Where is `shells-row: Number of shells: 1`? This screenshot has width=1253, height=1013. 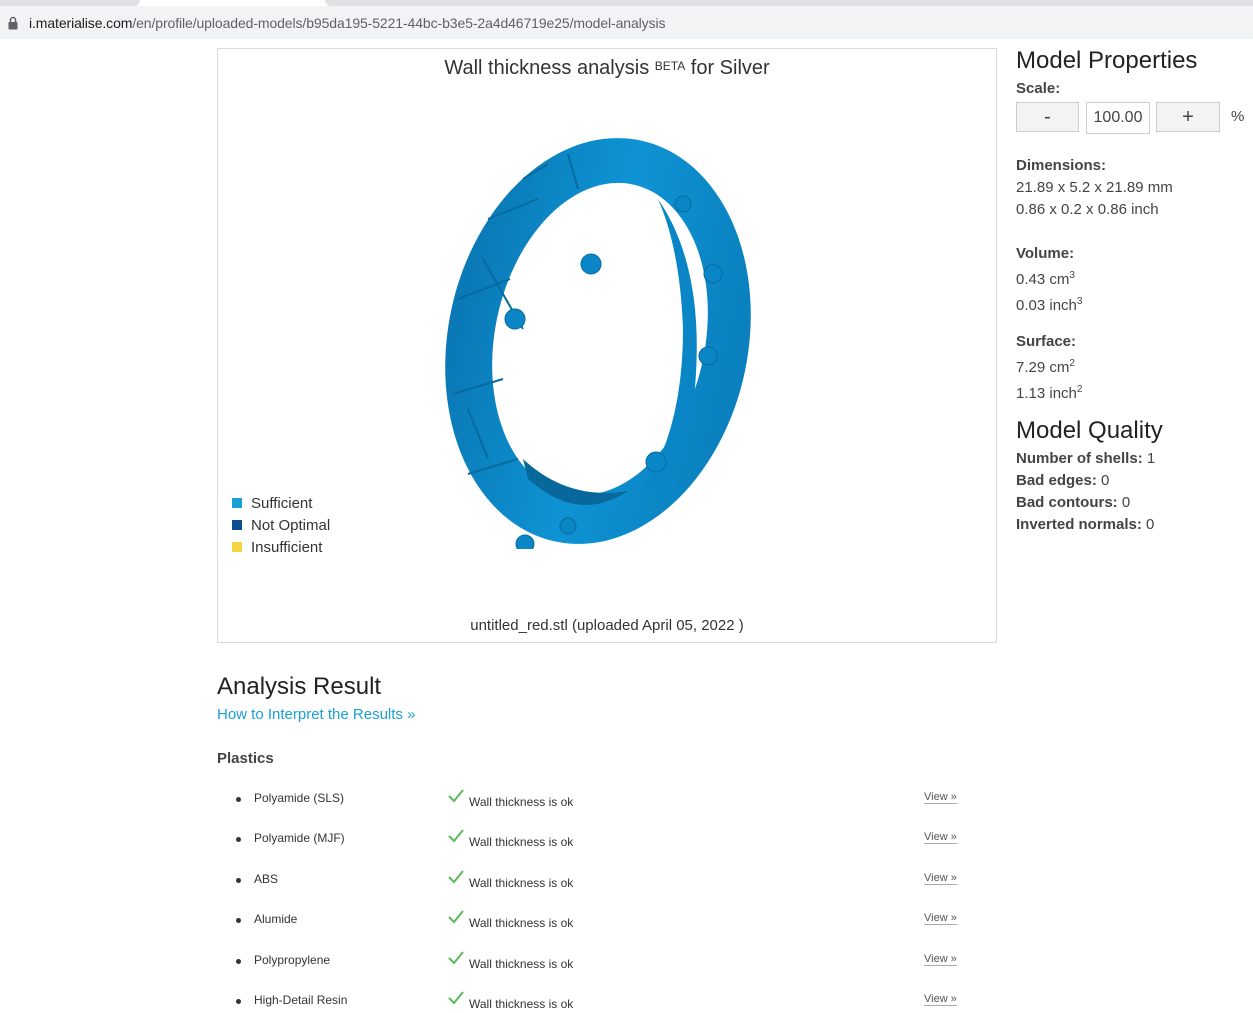 shells-row: Number of shells: 1 is located at coordinates (1134, 459).